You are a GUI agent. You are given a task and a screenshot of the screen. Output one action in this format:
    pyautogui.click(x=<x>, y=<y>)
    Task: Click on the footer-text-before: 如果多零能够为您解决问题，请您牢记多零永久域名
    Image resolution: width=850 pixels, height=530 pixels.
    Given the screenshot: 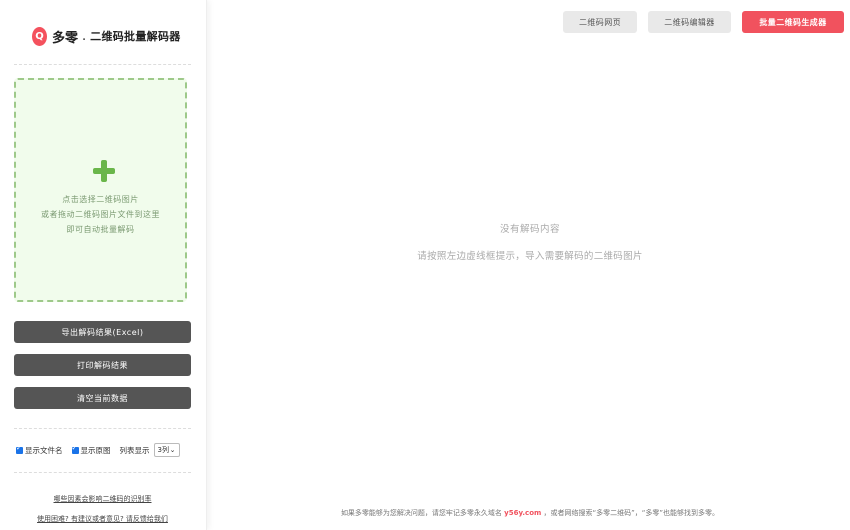 What is the action you would take?
    pyautogui.click(x=422, y=513)
    